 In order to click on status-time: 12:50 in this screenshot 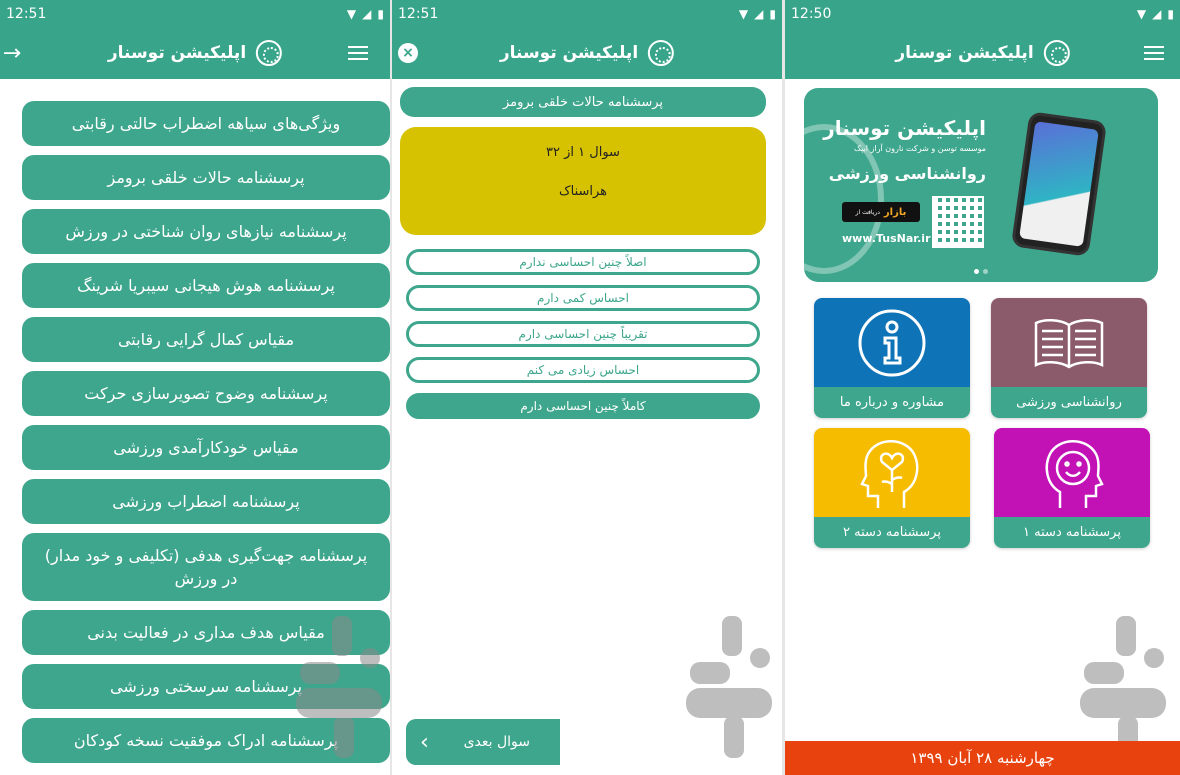, I will do `click(811, 13)`.